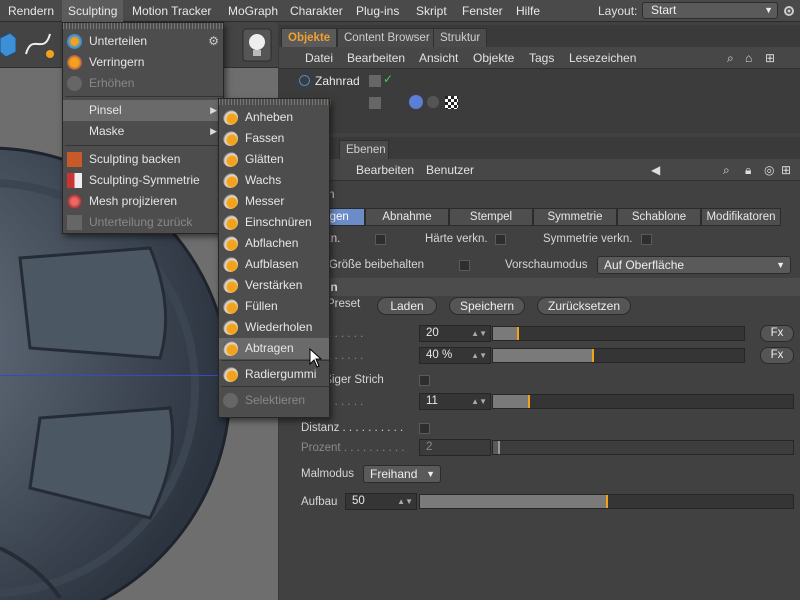  Describe the element at coordinates (487, 306) in the screenshot. I see `save-button: Speichern` at that location.